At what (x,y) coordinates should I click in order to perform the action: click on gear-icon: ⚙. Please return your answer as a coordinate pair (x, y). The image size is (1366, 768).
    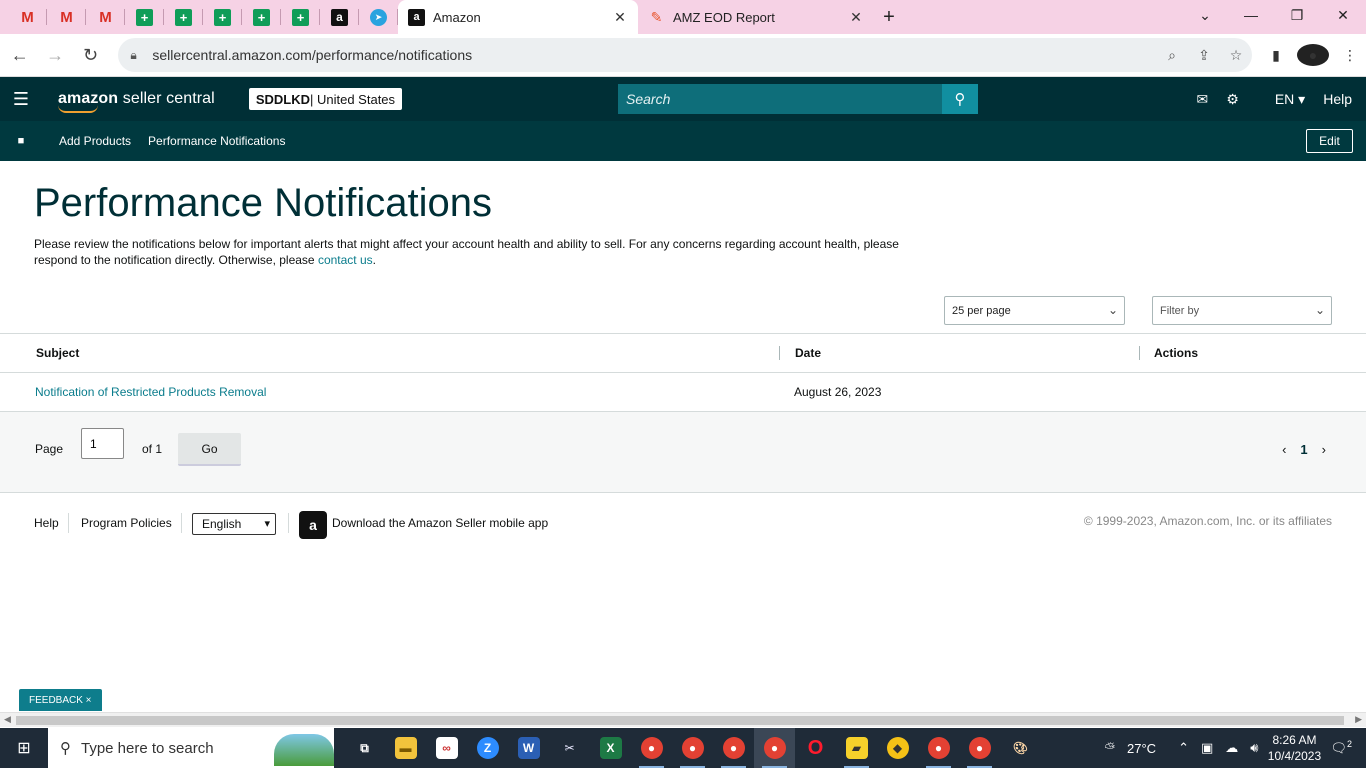
    Looking at the image, I should click on (1232, 99).